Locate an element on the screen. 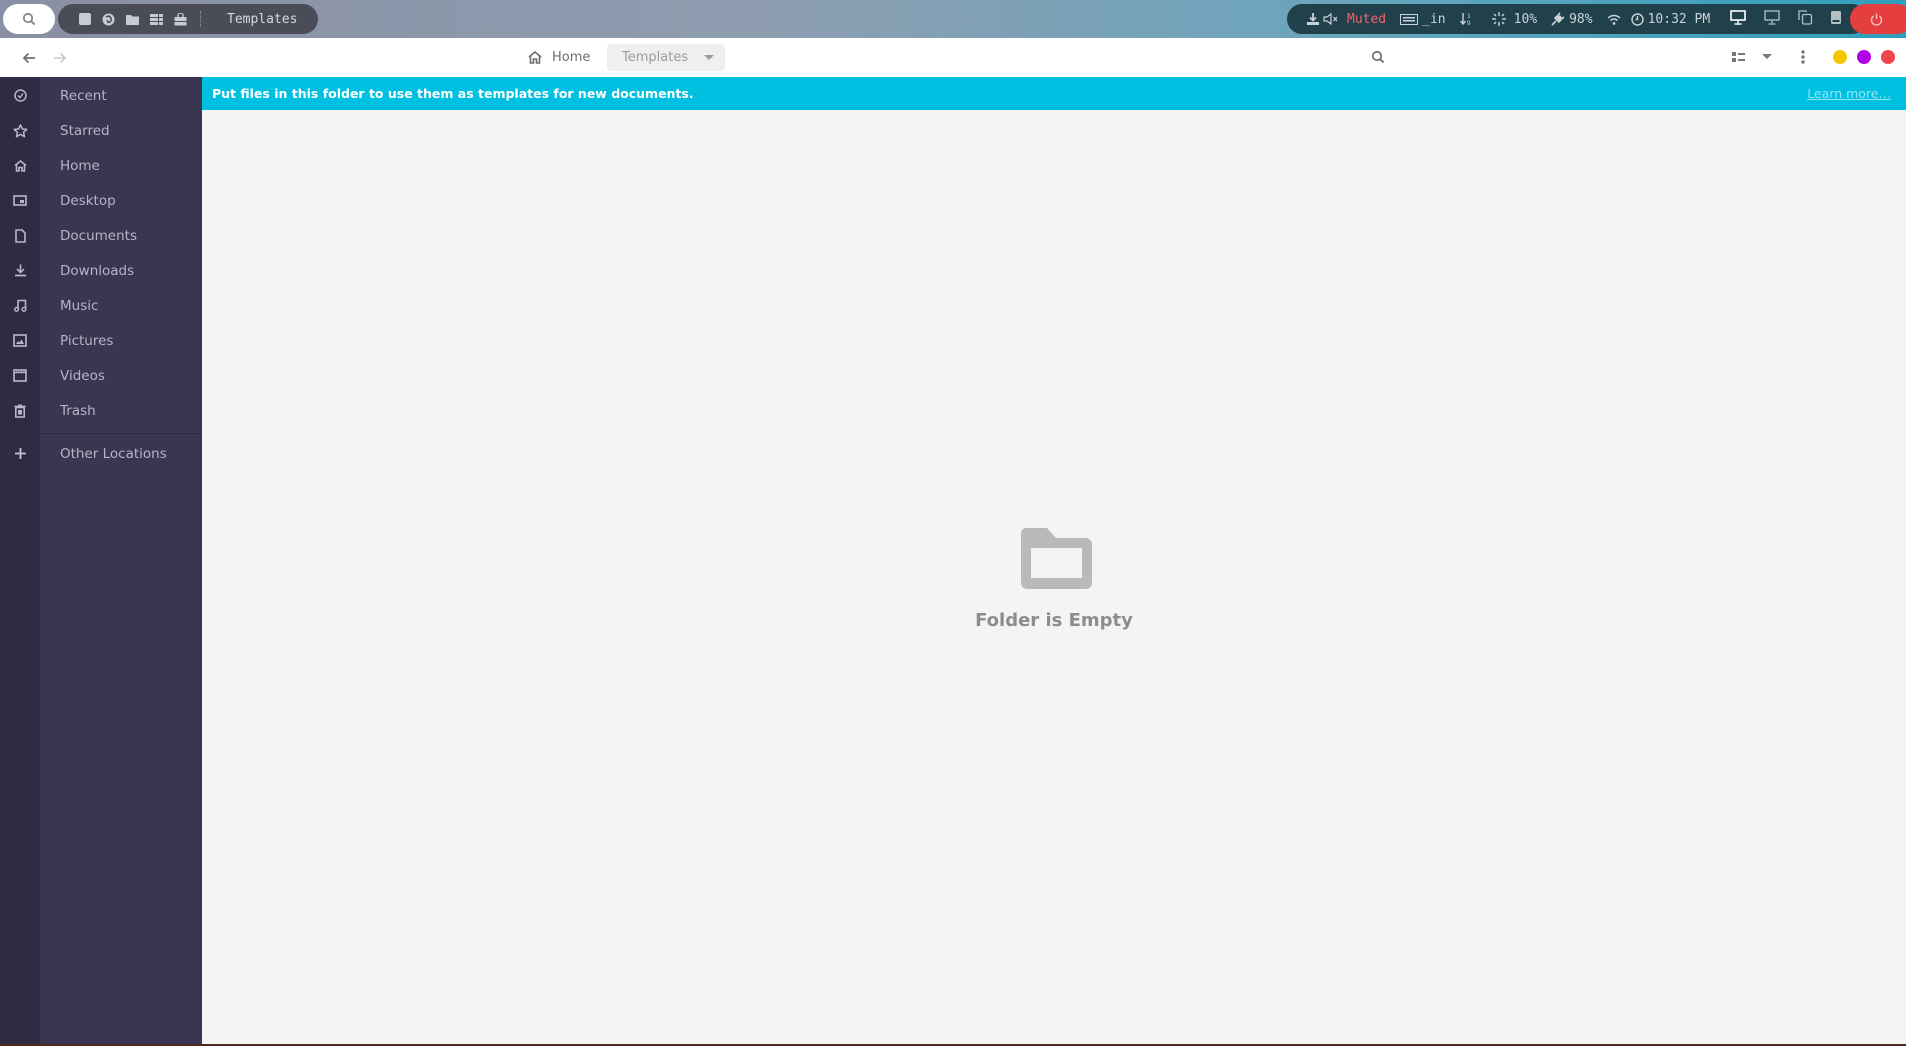  close-button is located at coordinates (1888, 57).